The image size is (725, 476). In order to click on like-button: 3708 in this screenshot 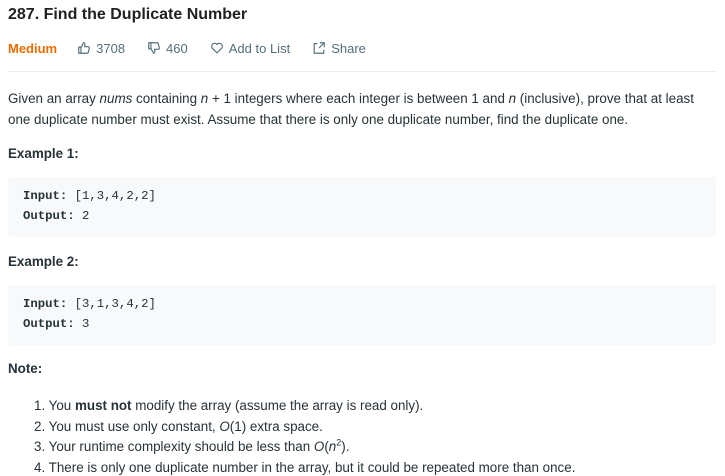, I will do `click(101, 48)`.